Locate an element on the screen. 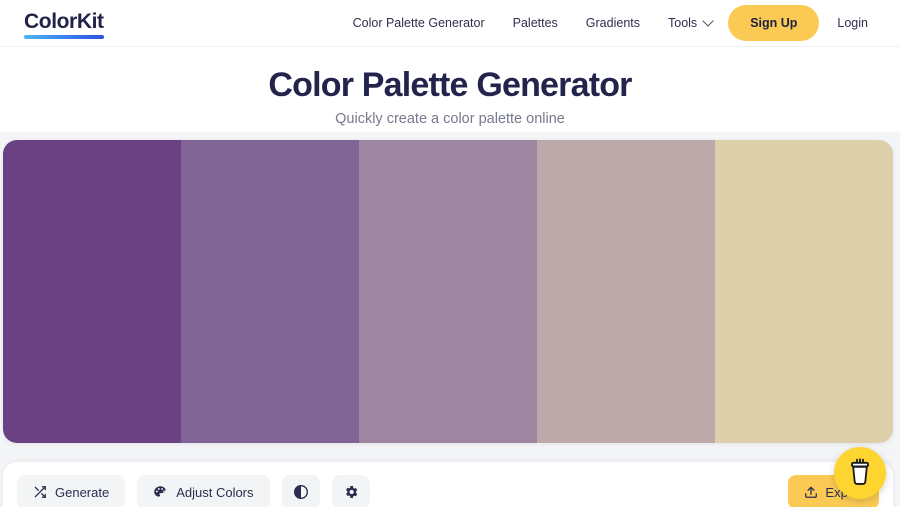  contrast-button is located at coordinates (300, 491).